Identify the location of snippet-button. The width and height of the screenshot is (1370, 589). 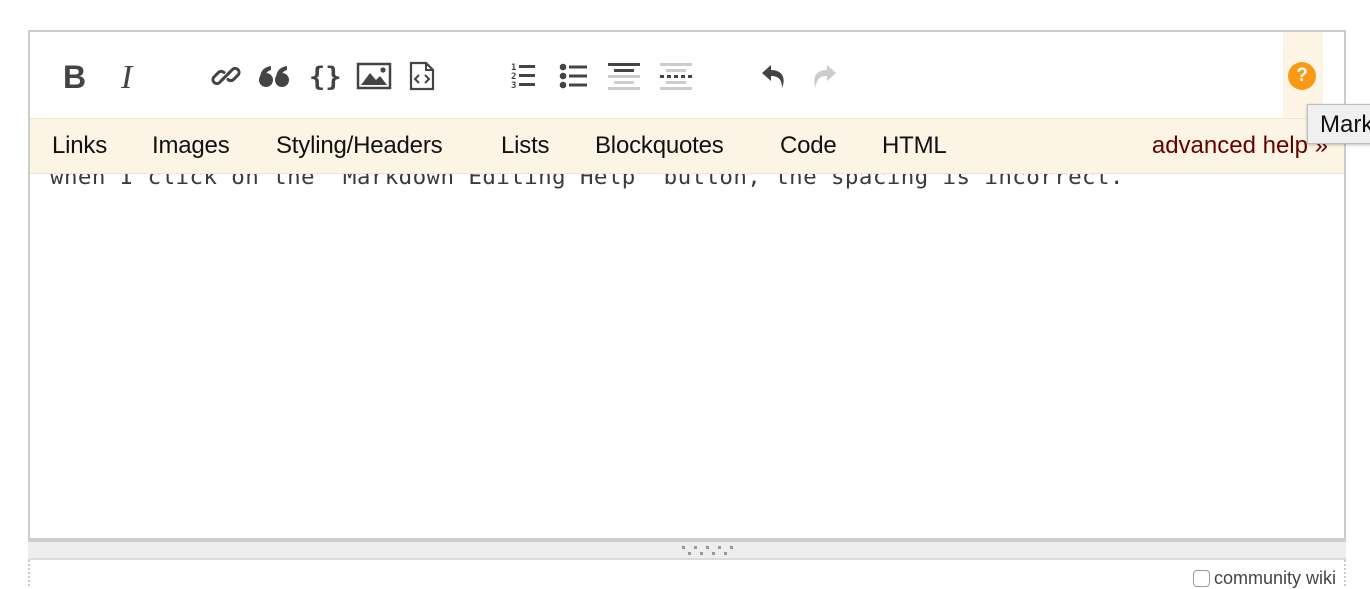
(422, 76).